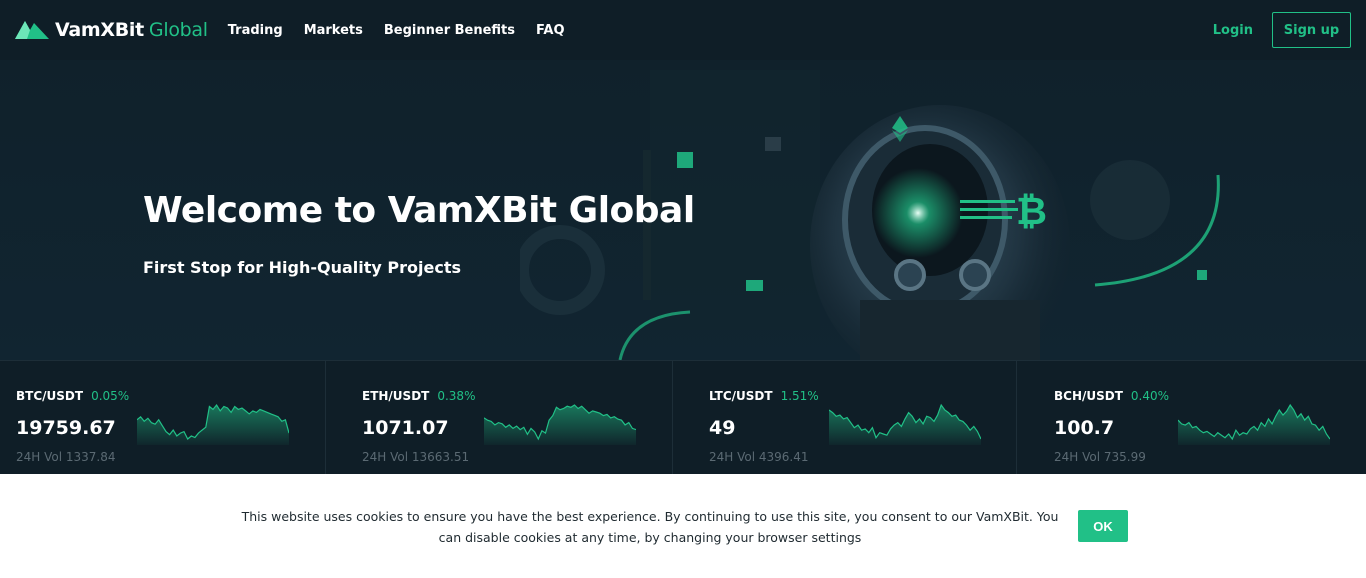  Describe the element at coordinates (333, 30) in the screenshot. I see `nav-link-markets: Markets` at that location.